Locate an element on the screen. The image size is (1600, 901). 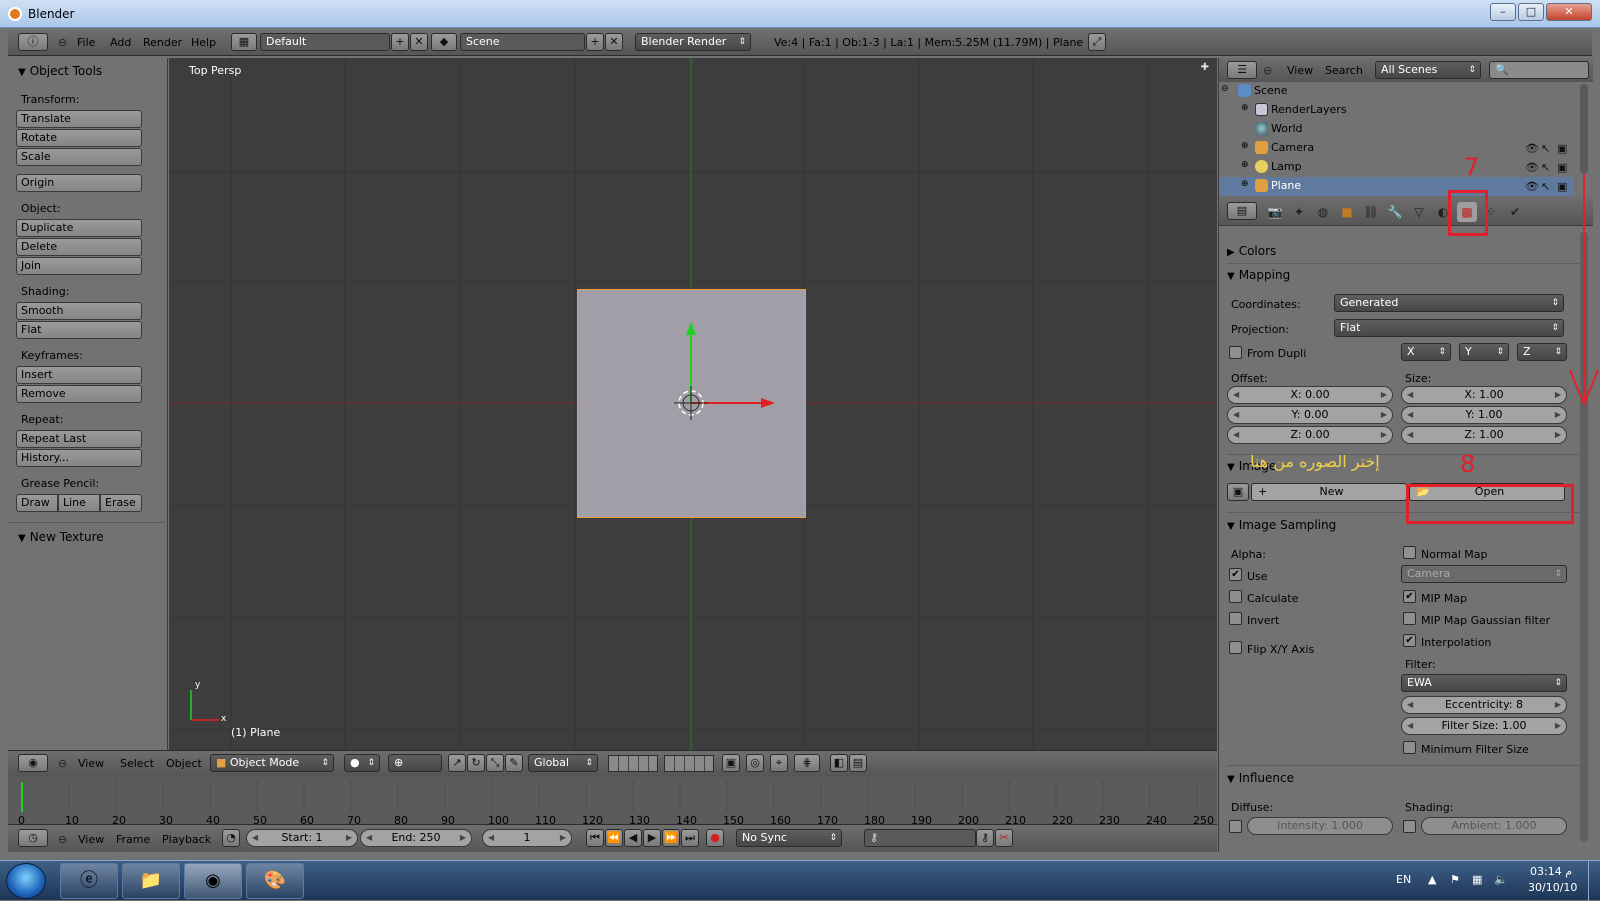
menu-search: Search is located at coordinates (1344, 70).